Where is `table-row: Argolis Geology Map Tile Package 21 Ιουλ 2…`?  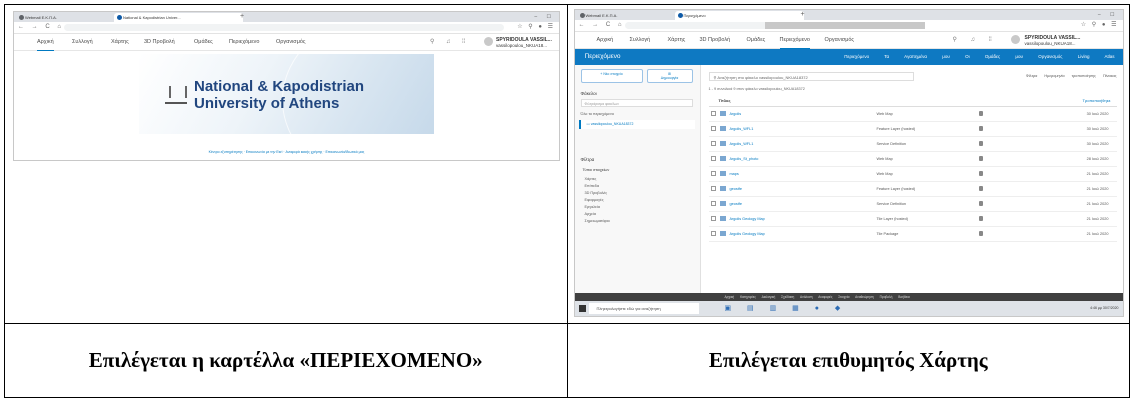
table-row: Argolis Geology Map Tile Package 21 Ιουλ 2… is located at coordinates (912, 234).